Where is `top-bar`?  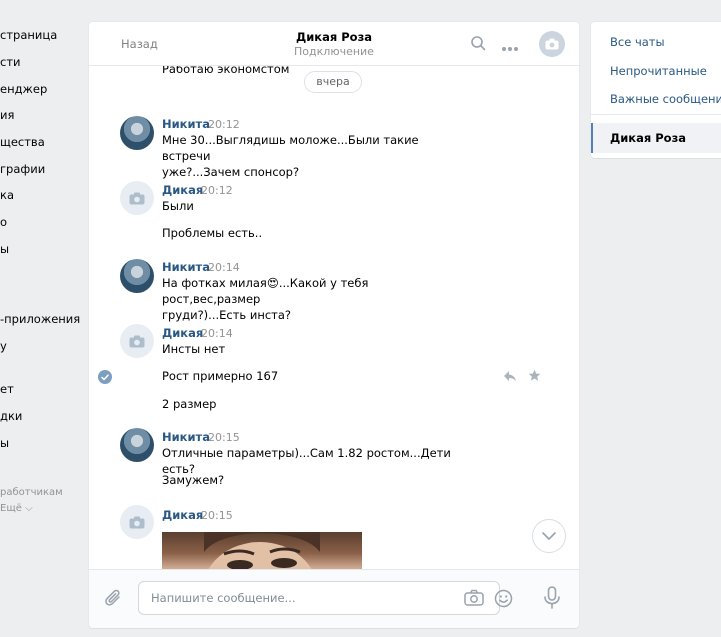
top-bar is located at coordinates (360, 4).